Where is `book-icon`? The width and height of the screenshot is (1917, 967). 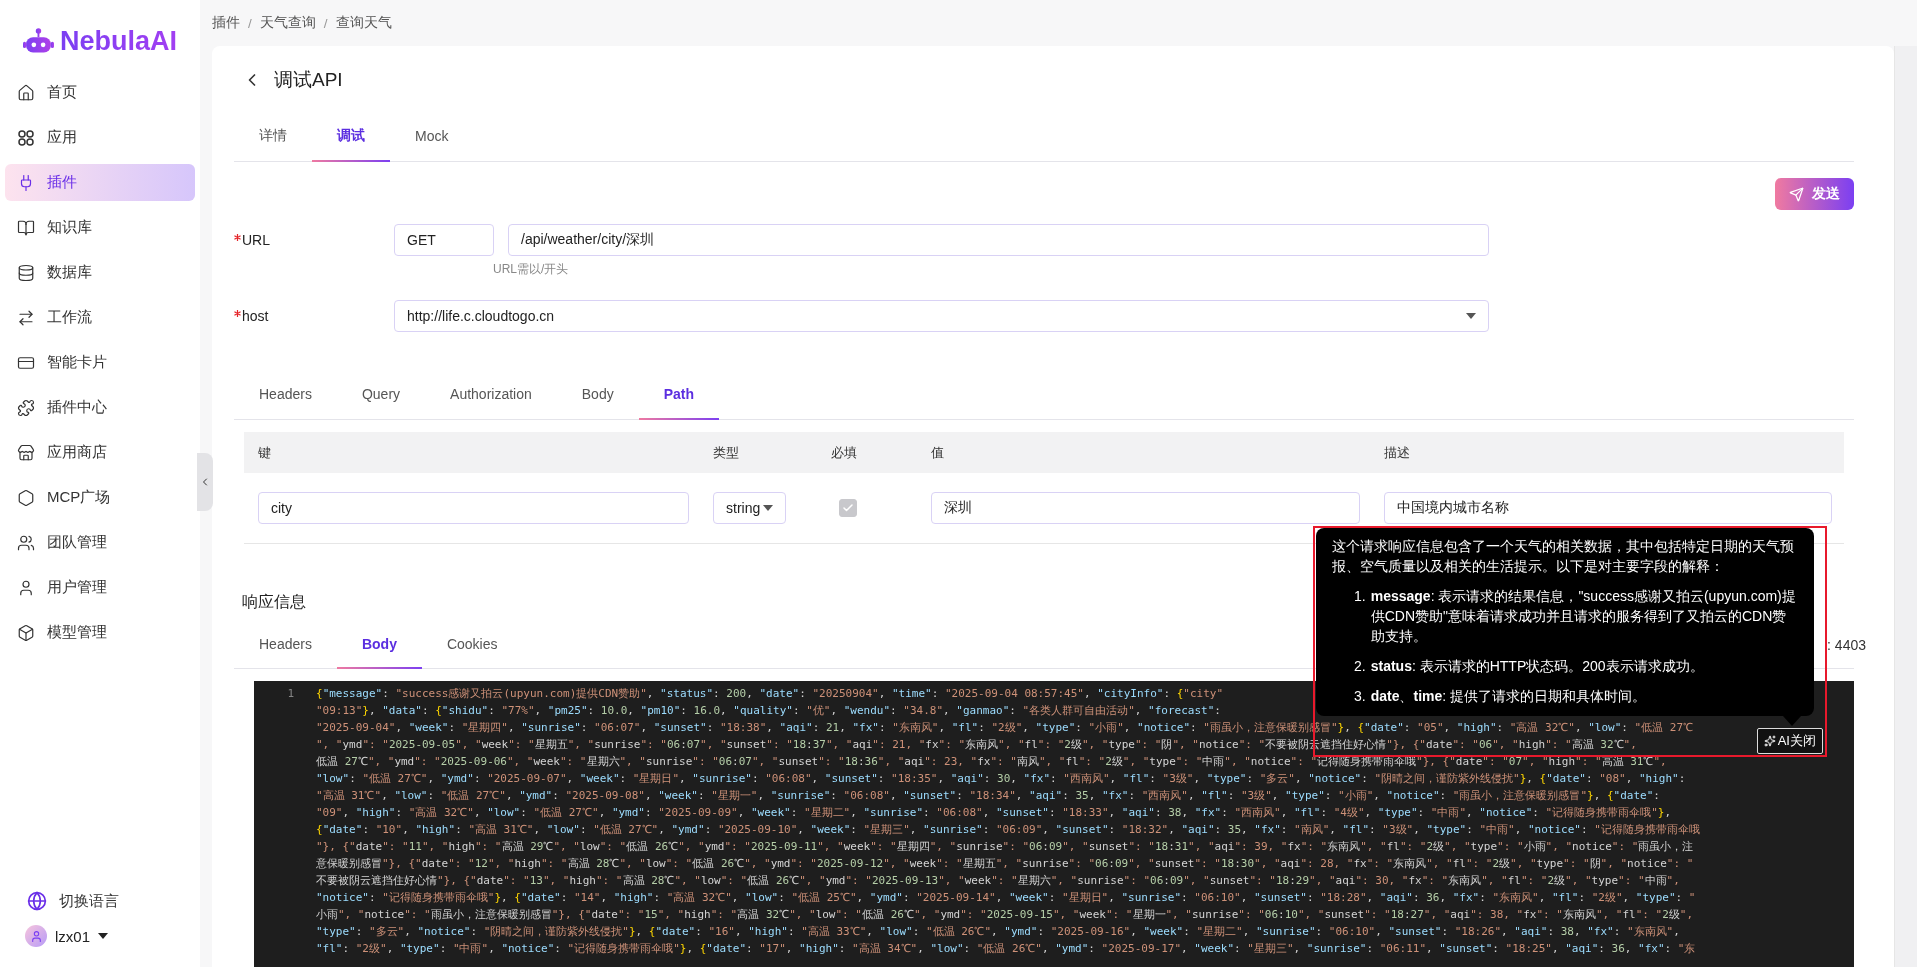
book-icon is located at coordinates (26, 227).